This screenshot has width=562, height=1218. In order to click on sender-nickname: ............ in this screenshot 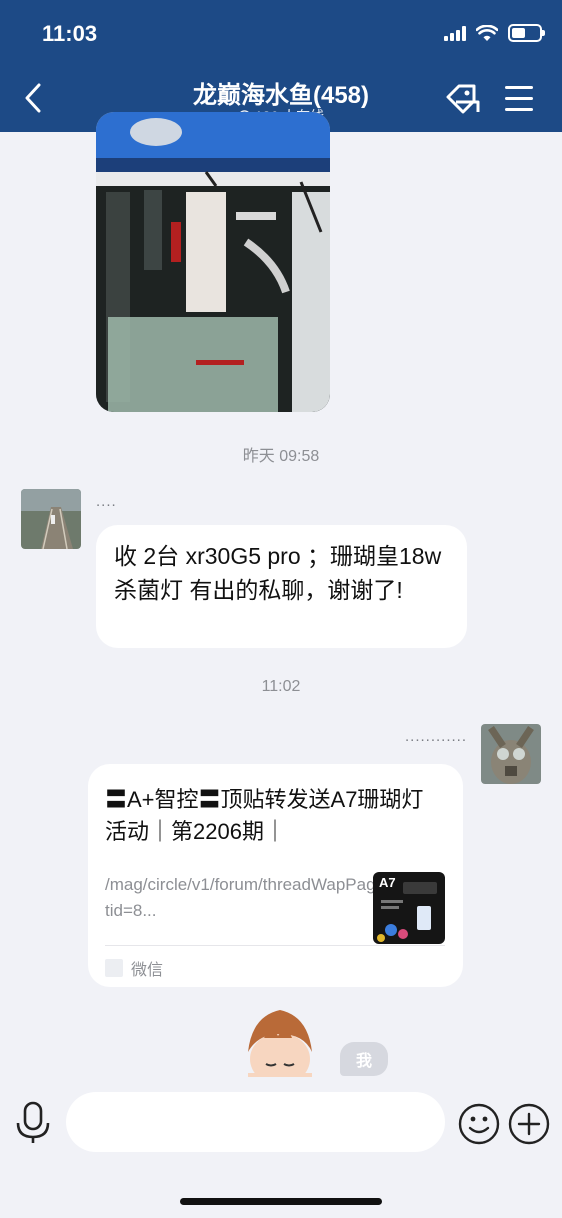, I will do `click(436, 736)`.